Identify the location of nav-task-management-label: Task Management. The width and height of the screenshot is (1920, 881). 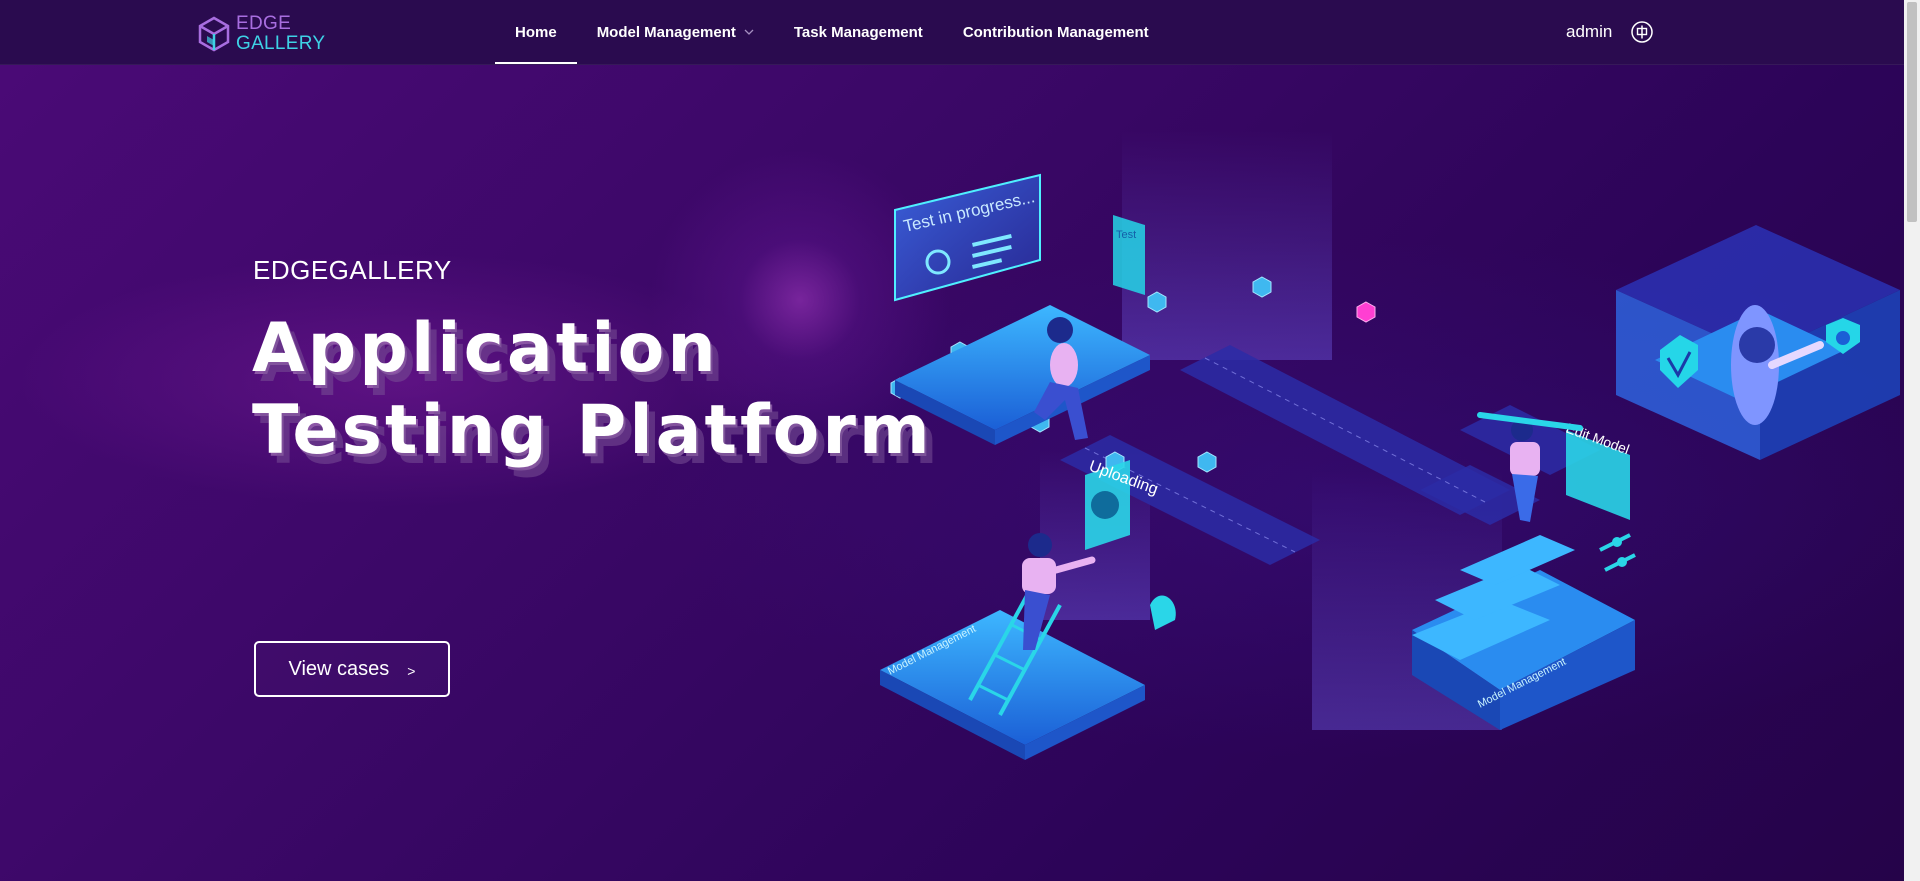
(858, 32).